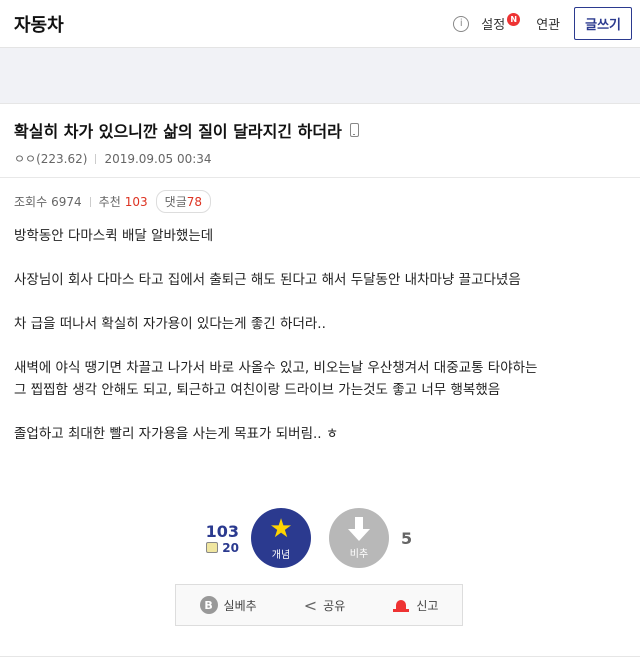 This screenshot has width=640, height=661. I want to click on recommend-label: 추천, so click(109, 202).